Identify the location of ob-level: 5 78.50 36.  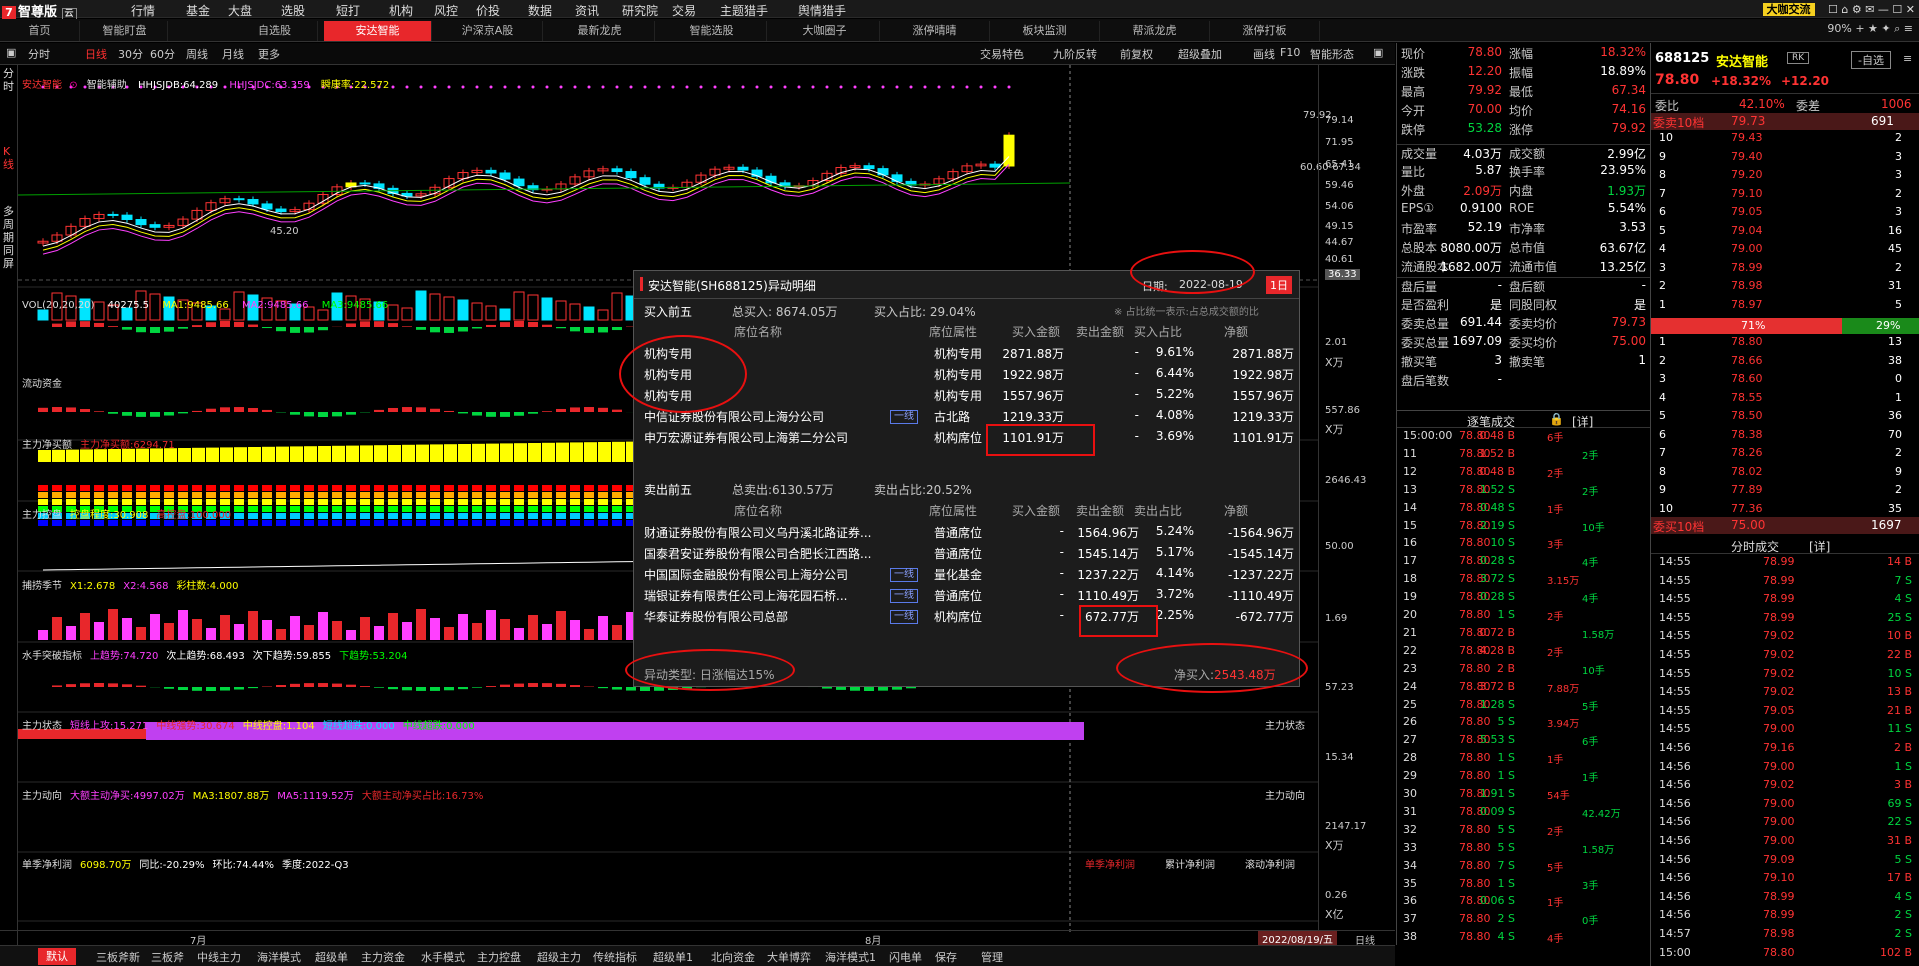
(1785, 418).